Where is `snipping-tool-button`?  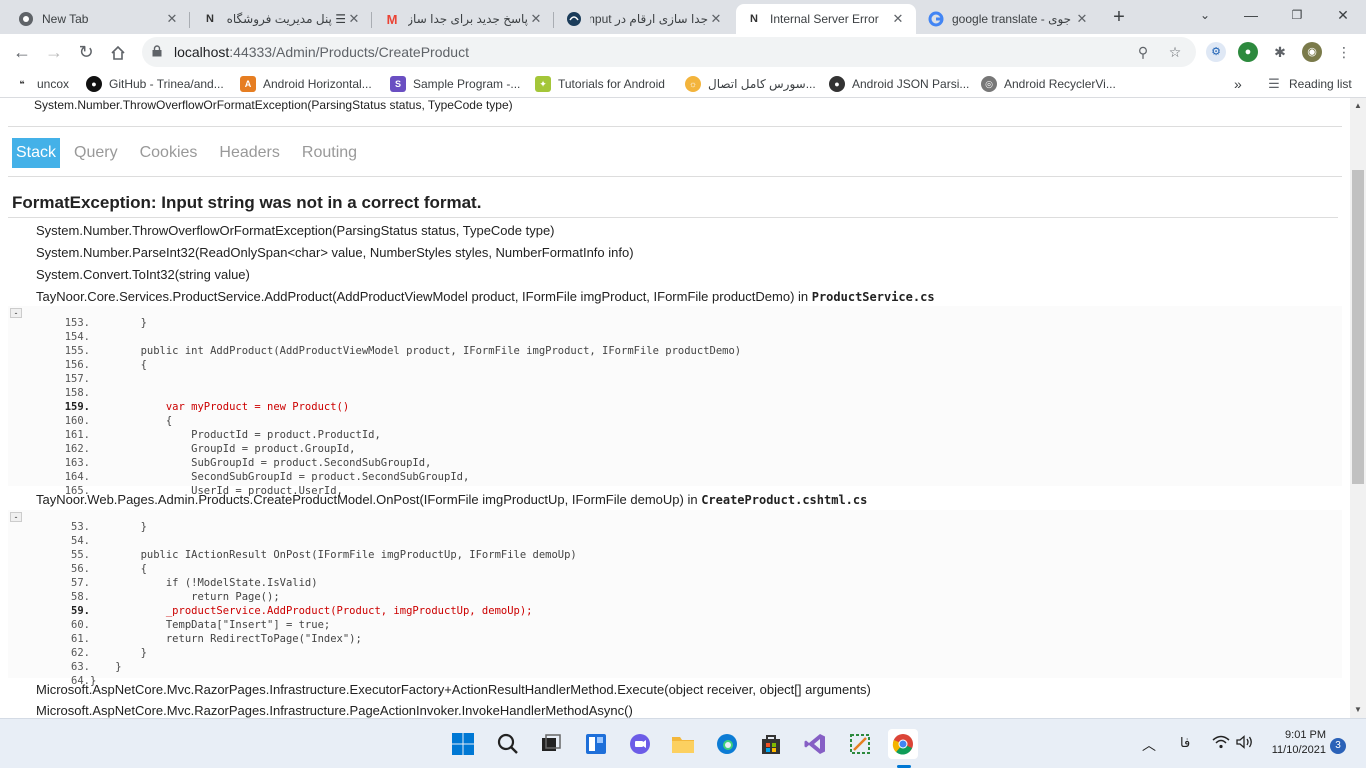
snipping-tool-button is located at coordinates (860, 744).